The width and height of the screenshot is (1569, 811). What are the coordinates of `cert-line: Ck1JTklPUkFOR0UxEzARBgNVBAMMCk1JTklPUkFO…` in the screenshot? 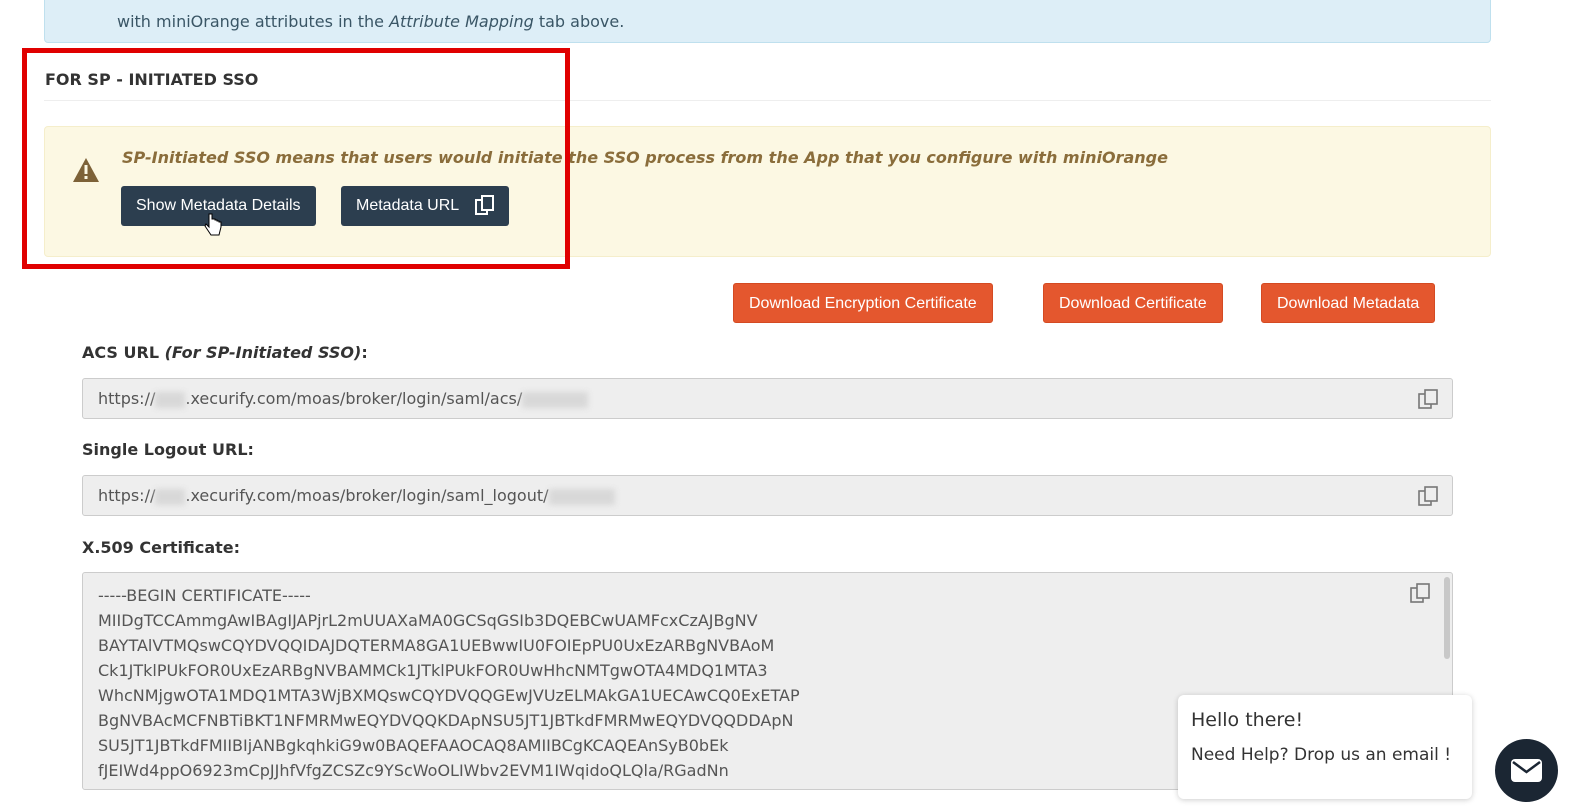 It's located at (433, 670).